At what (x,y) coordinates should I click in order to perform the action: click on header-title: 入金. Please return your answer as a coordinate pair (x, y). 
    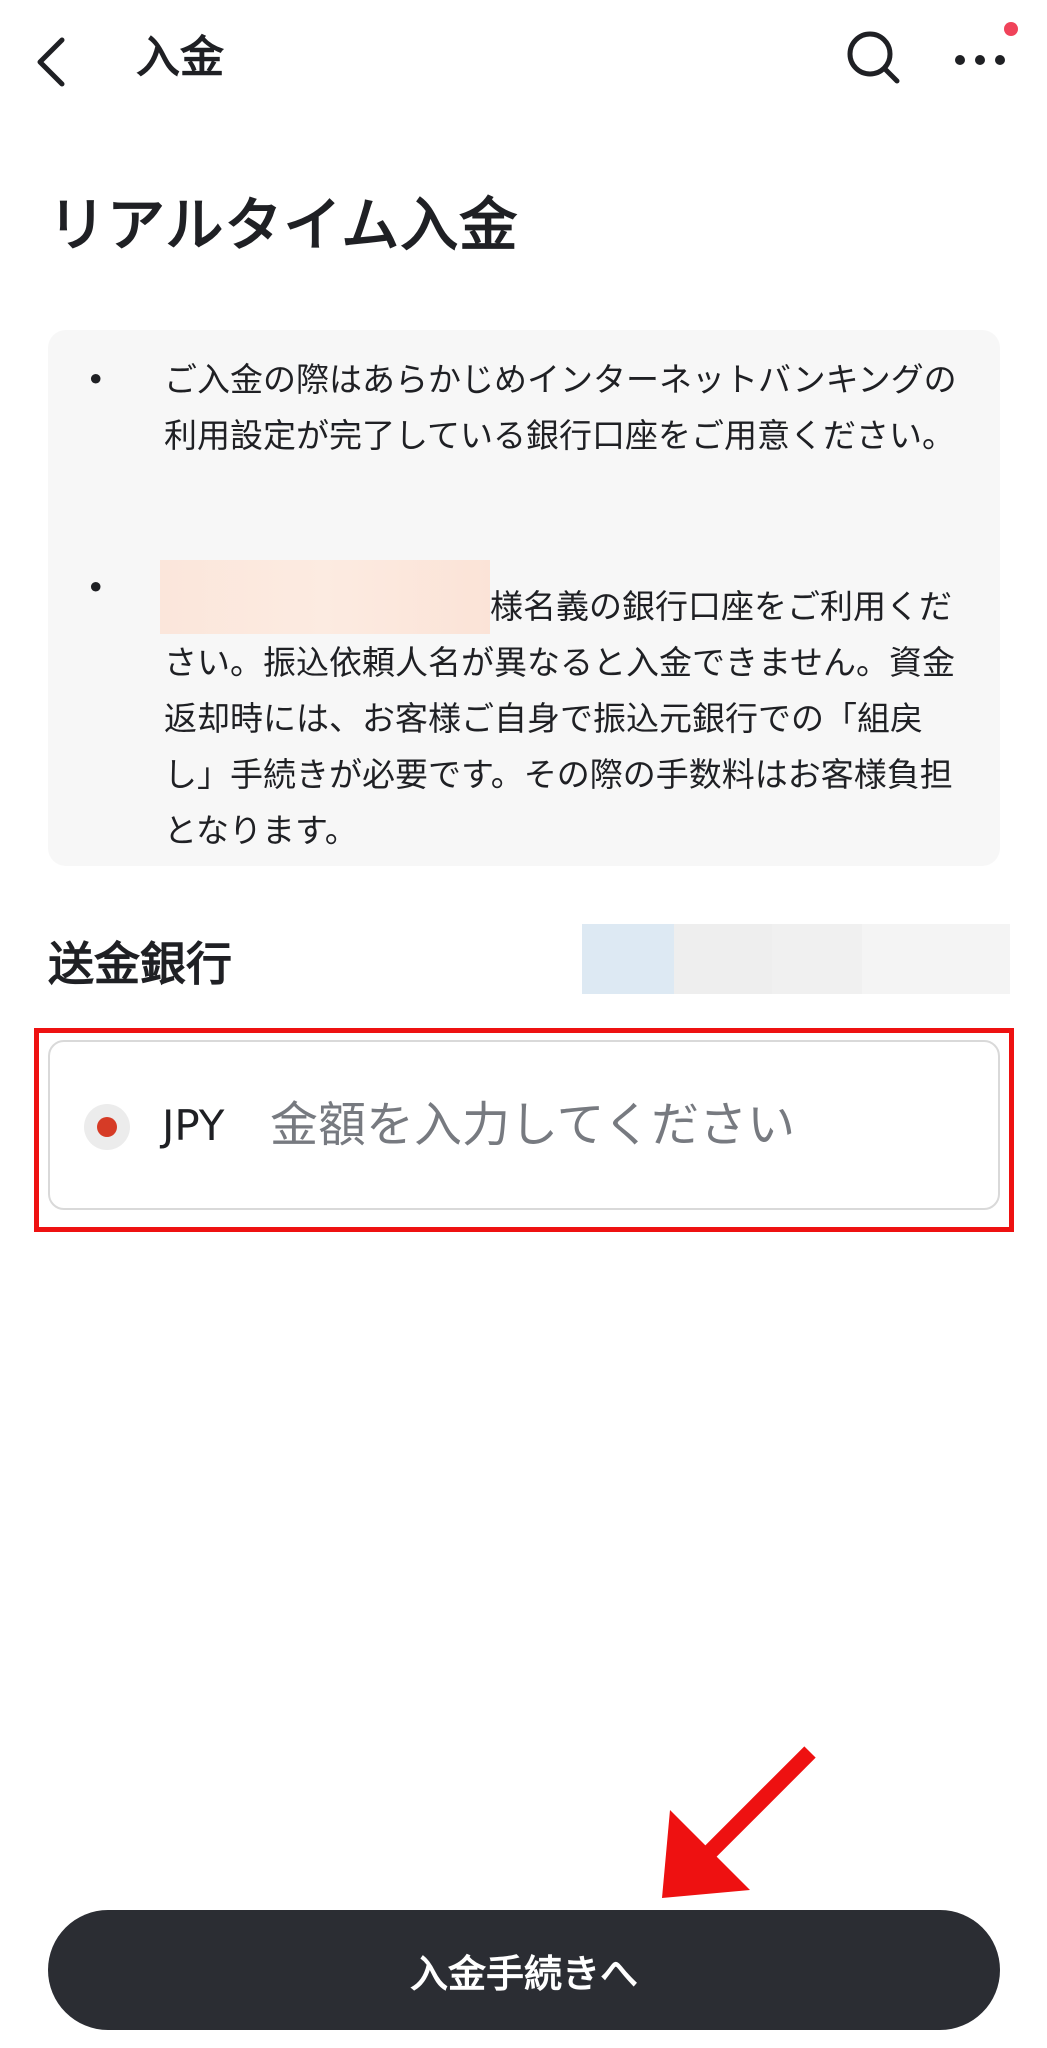
    Looking at the image, I should click on (180, 57).